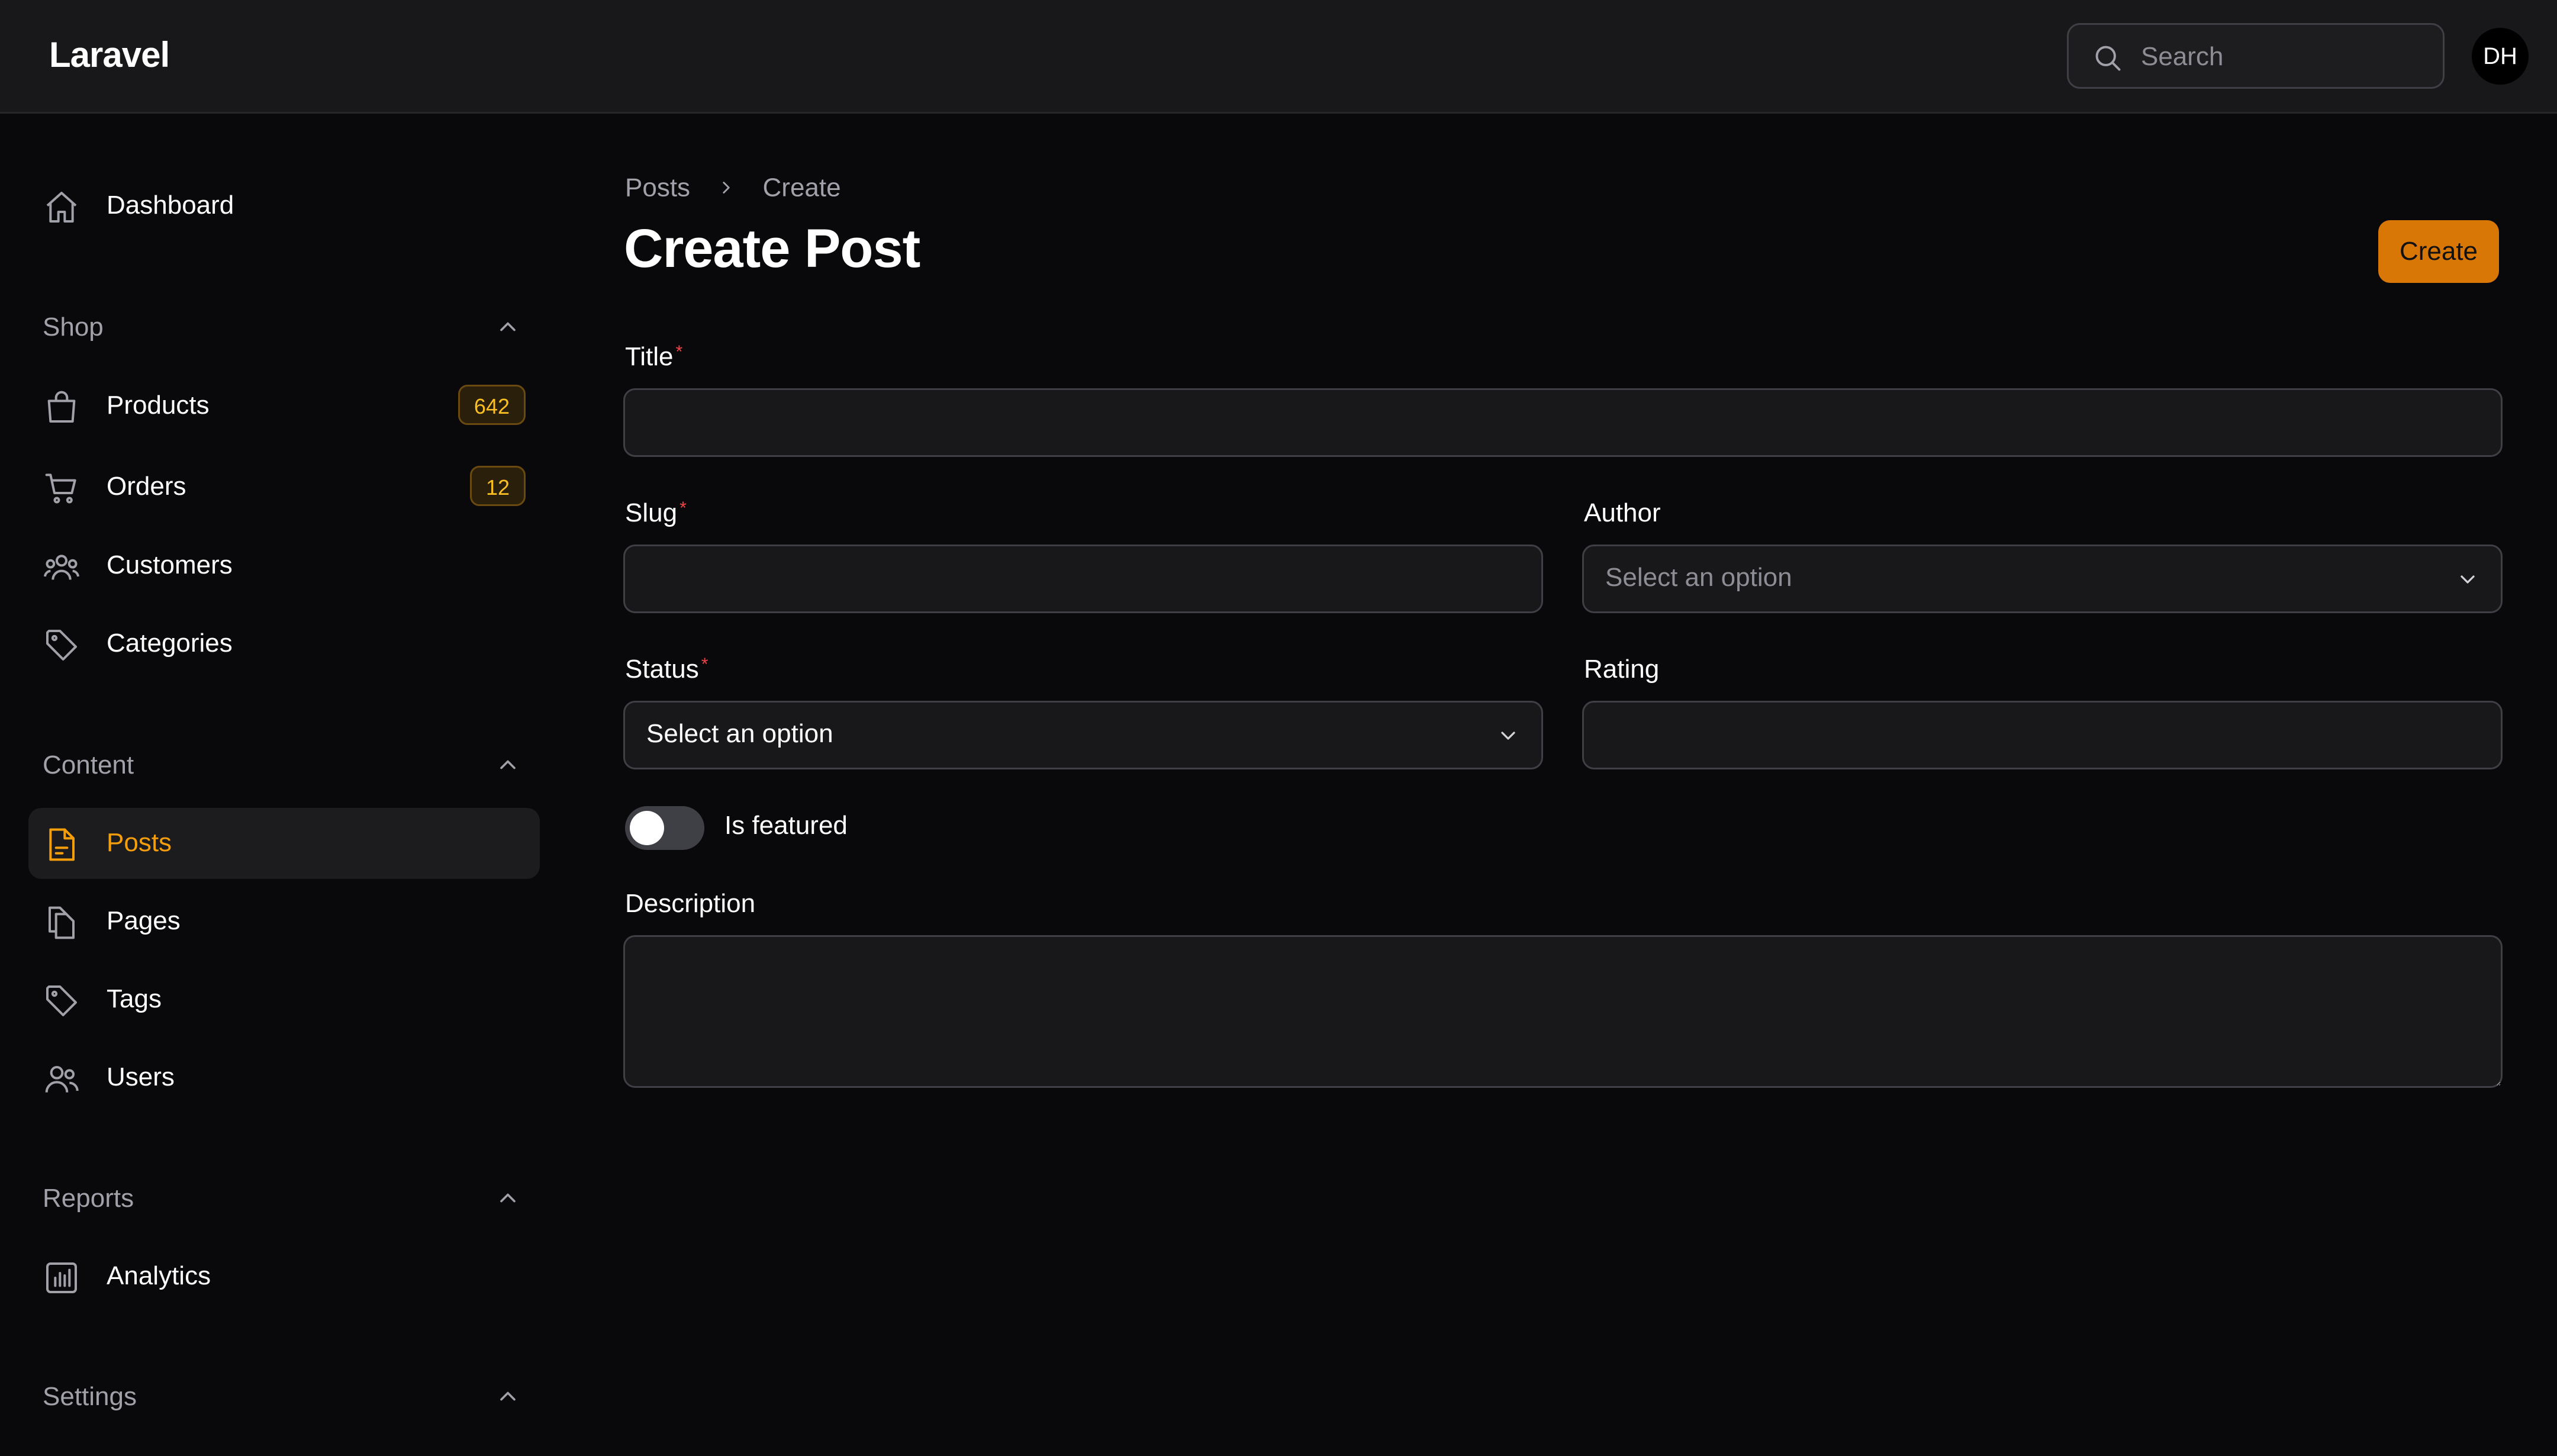 This screenshot has width=2557, height=1456. What do you see at coordinates (667, 669) in the screenshot?
I see `status-label: Status *` at bounding box center [667, 669].